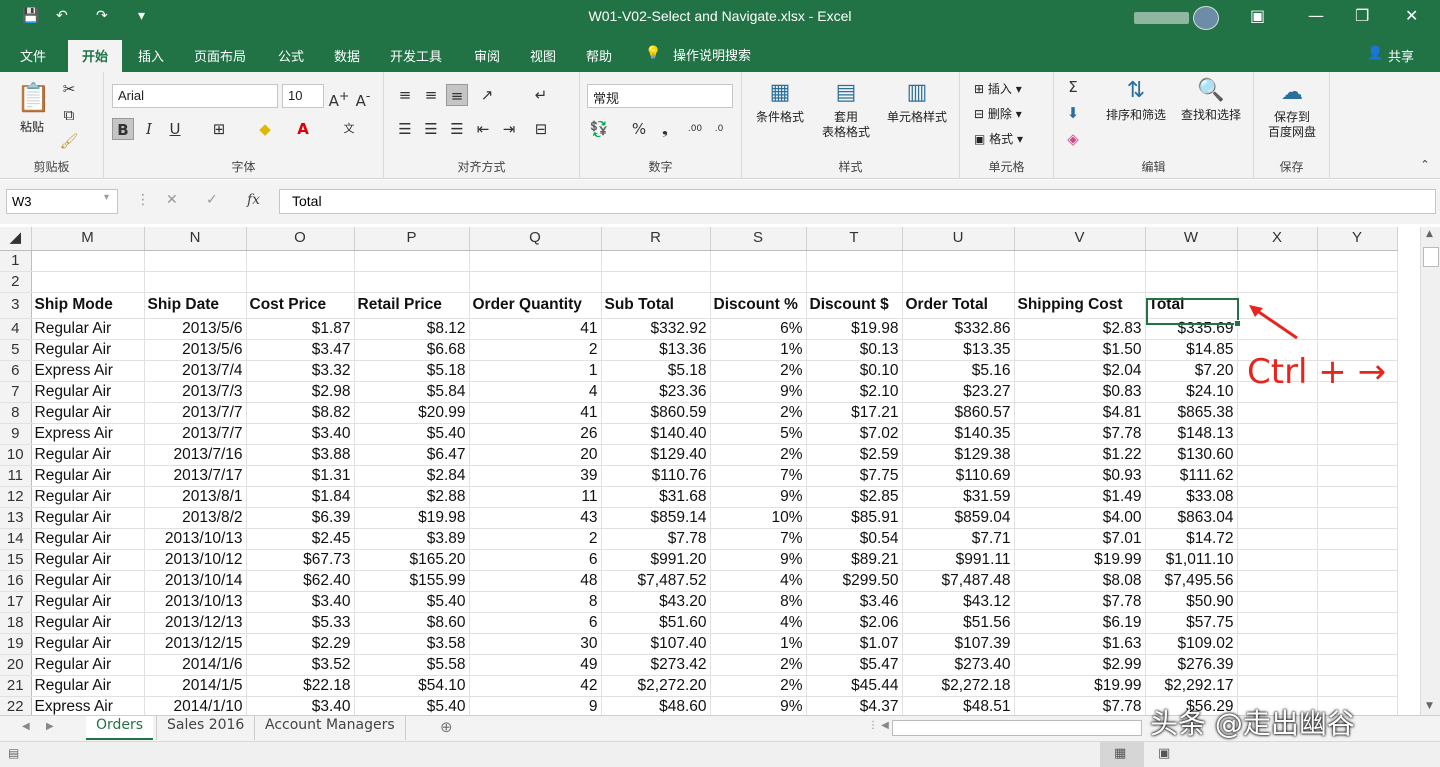  What do you see at coordinates (958, 602) in the screenshot?
I see `cell: $43.12` at bounding box center [958, 602].